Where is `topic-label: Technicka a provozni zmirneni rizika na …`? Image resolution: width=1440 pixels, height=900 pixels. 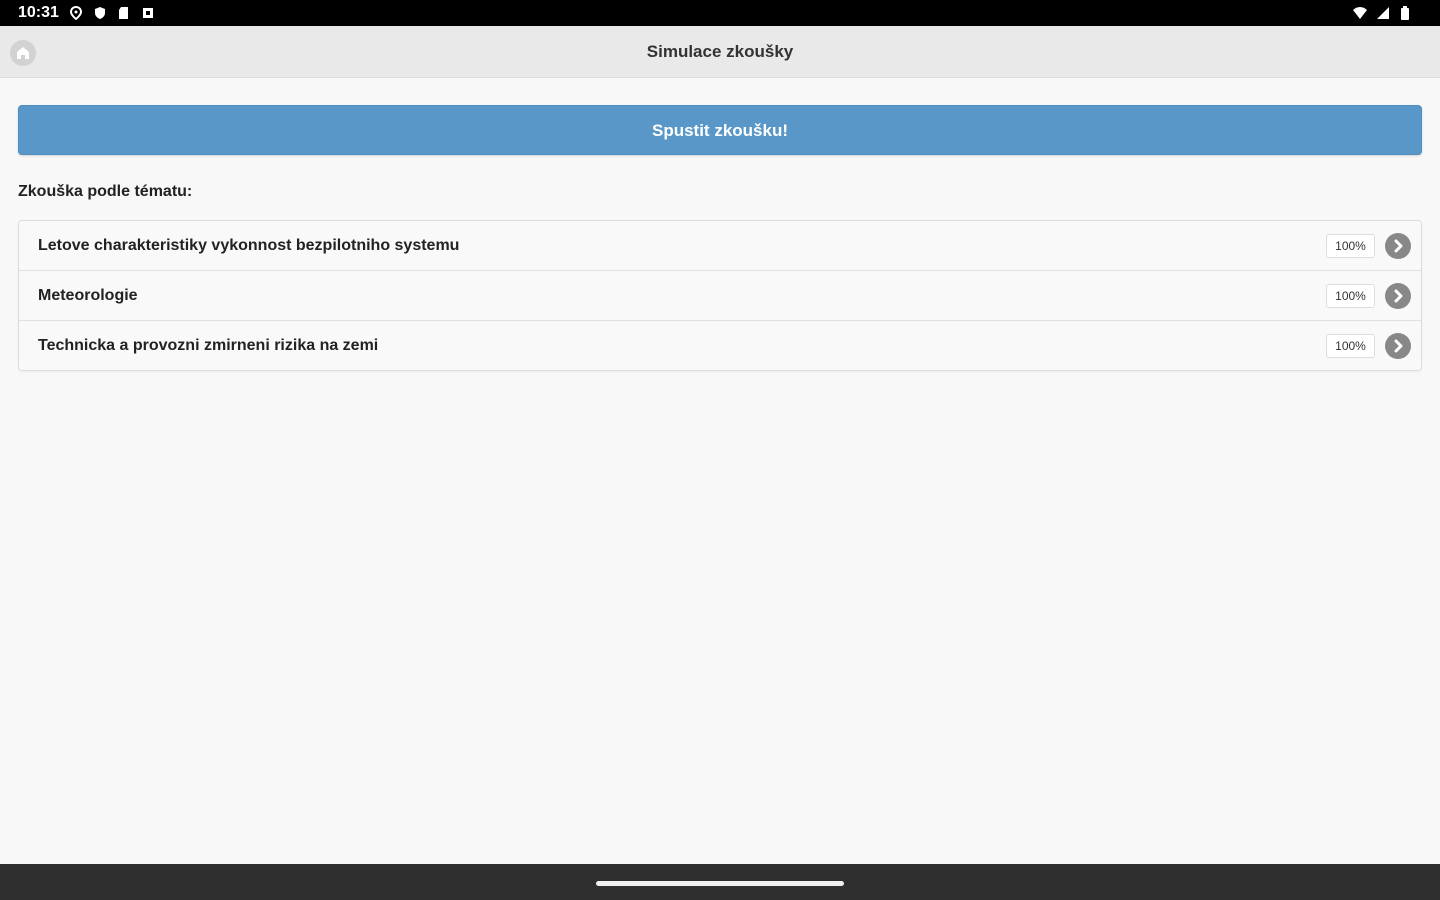 topic-label: Technicka a provozni zmirneni rizika na … is located at coordinates (208, 345).